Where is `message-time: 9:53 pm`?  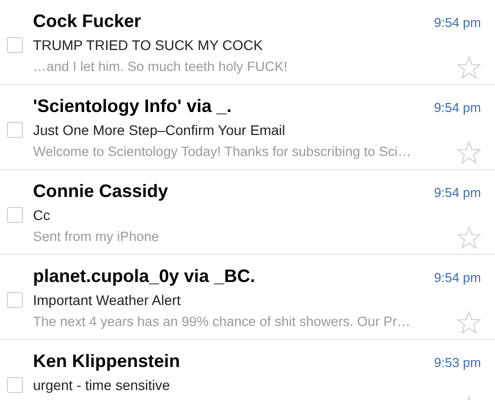 message-time: 9:53 pm is located at coordinates (457, 363).